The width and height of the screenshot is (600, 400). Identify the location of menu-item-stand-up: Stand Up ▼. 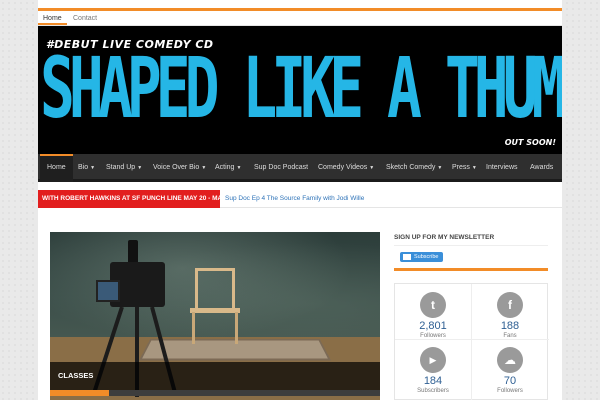
(124, 168).